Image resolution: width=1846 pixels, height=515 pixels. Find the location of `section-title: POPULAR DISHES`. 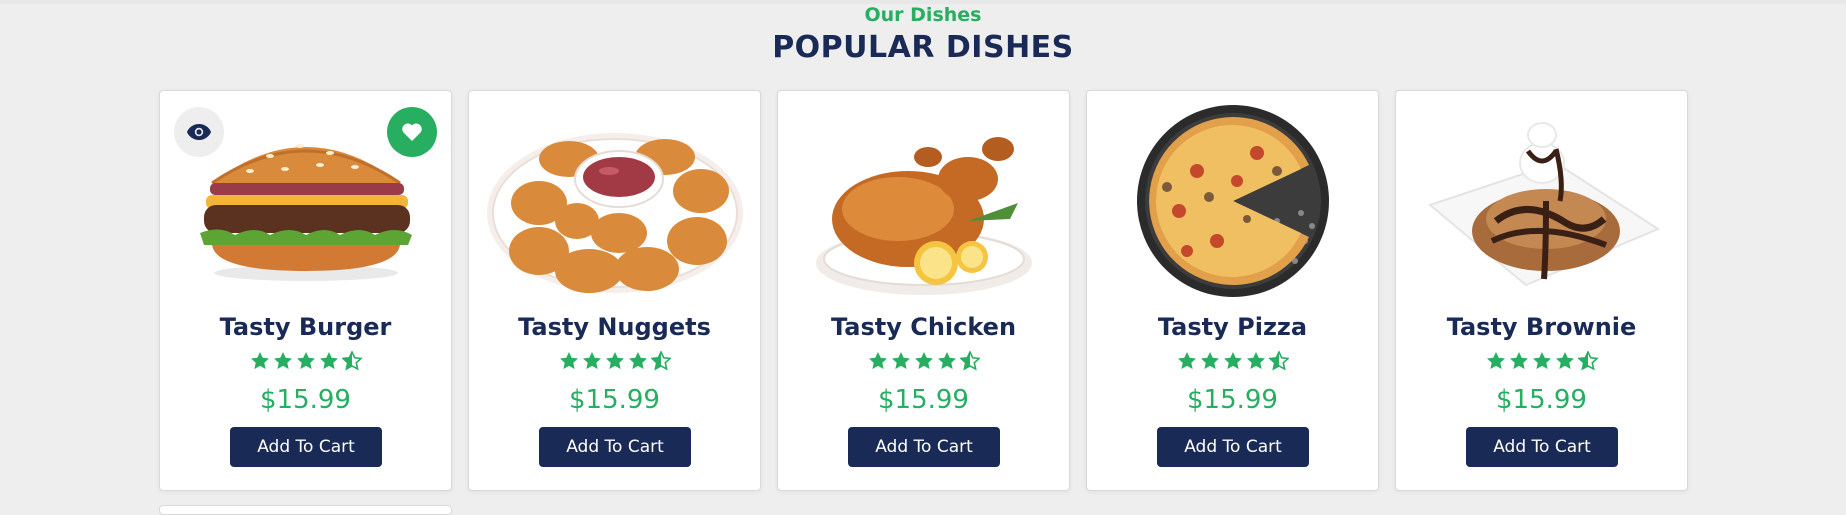

section-title: POPULAR DISHES is located at coordinates (923, 47).